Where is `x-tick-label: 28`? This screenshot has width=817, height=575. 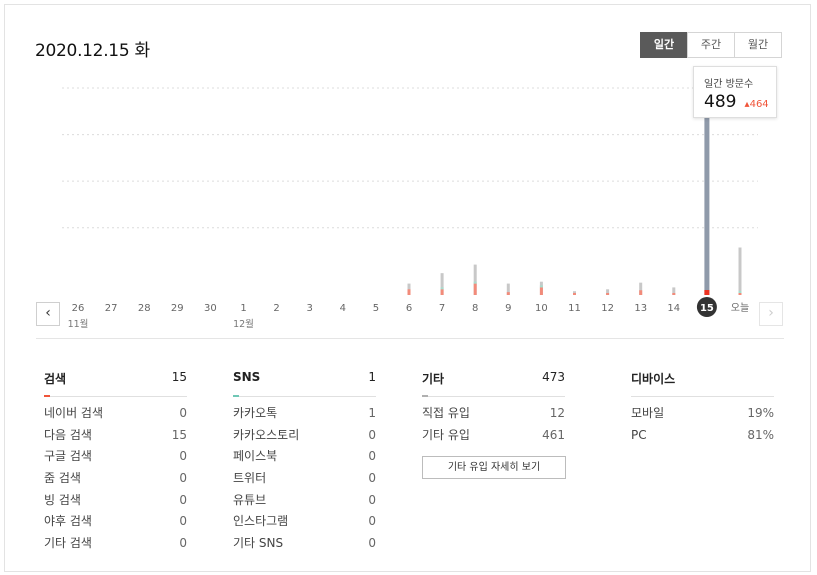
x-tick-label: 28 is located at coordinates (144, 308).